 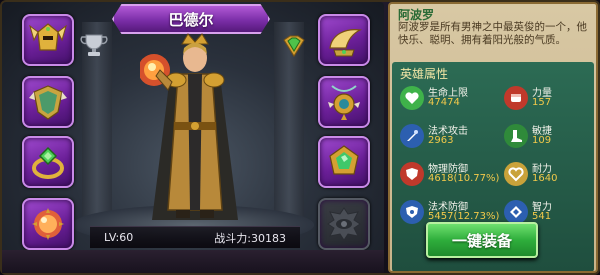 I want to click on equipment-slot-wings, so click(x=344, y=40).